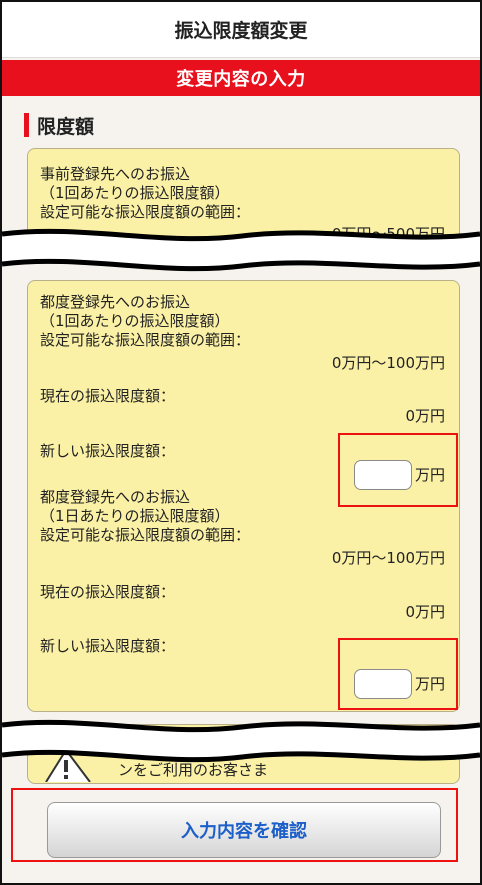  What do you see at coordinates (425, 612) in the screenshot?
I see `group2-current-value: 0万円` at bounding box center [425, 612].